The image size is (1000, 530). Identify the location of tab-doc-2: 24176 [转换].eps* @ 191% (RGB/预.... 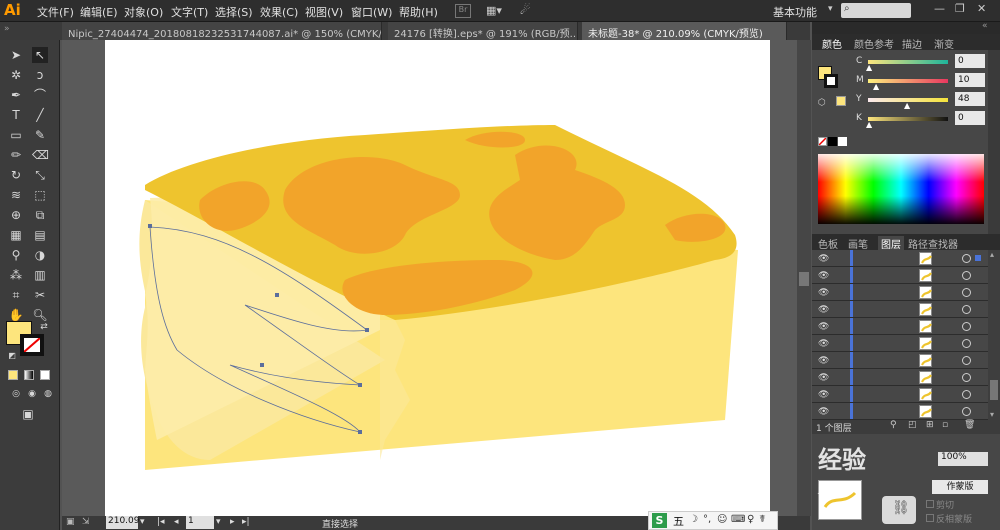
(483, 31).